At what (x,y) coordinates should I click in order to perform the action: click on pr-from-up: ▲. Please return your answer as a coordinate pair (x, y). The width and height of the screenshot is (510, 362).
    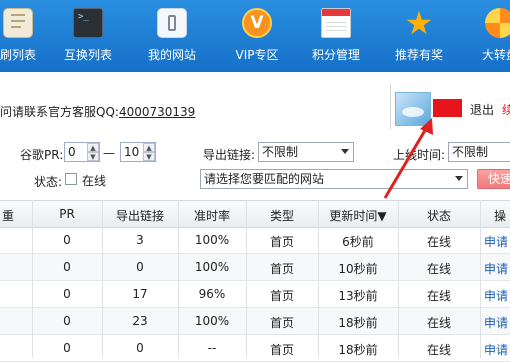
    Looking at the image, I should click on (93, 147).